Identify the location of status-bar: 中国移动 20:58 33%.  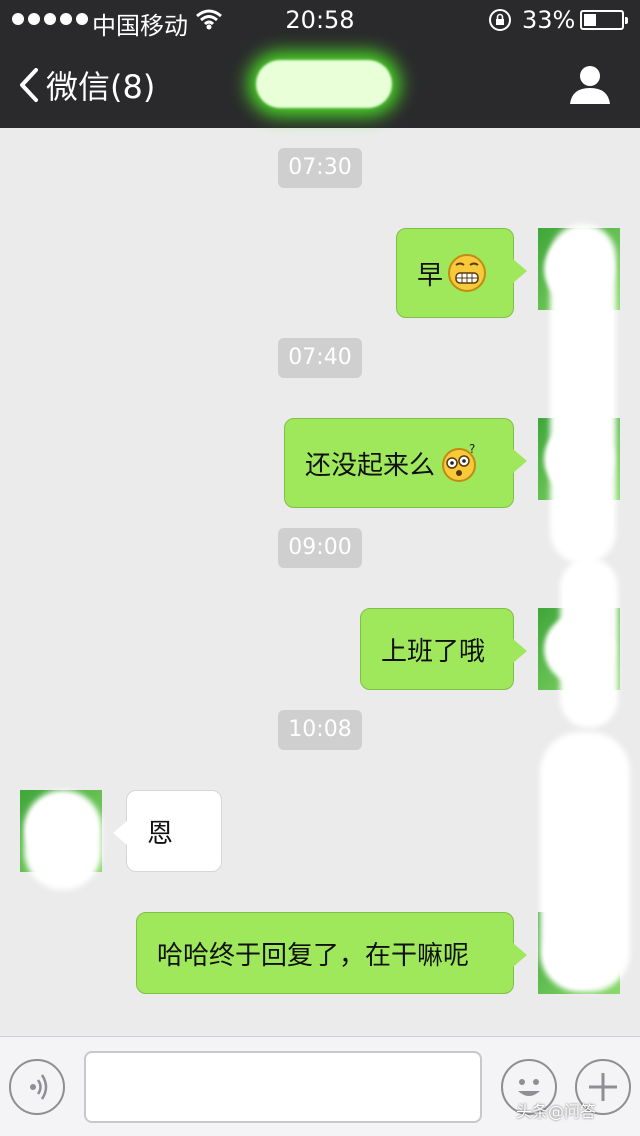
(320, 20).